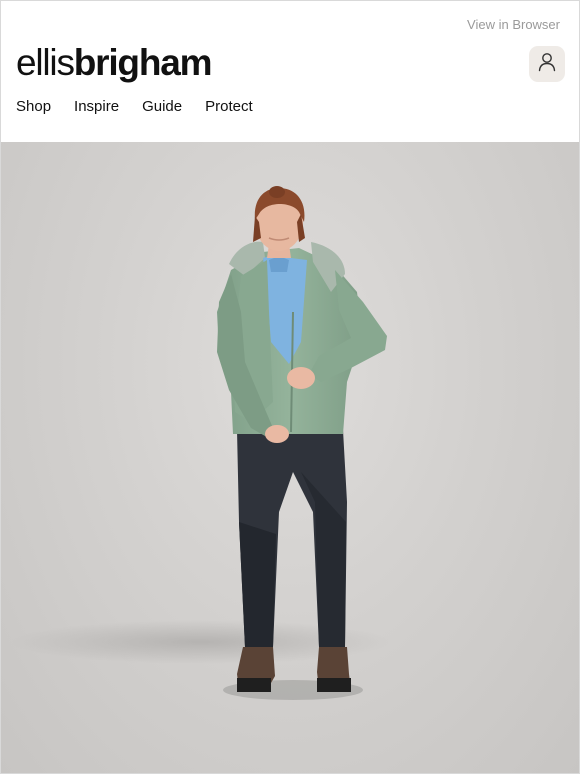  I want to click on logo-bold-text: brigham, so click(143, 62).